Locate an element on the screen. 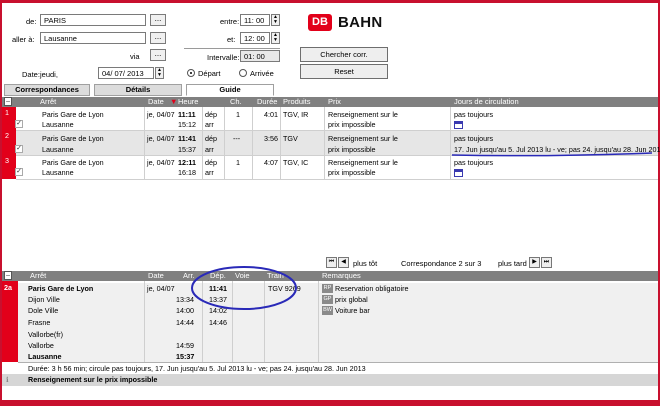 Image resolution: width=660 pixels, height=406 pixels. departure-radio is located at coordinates (191, 73).